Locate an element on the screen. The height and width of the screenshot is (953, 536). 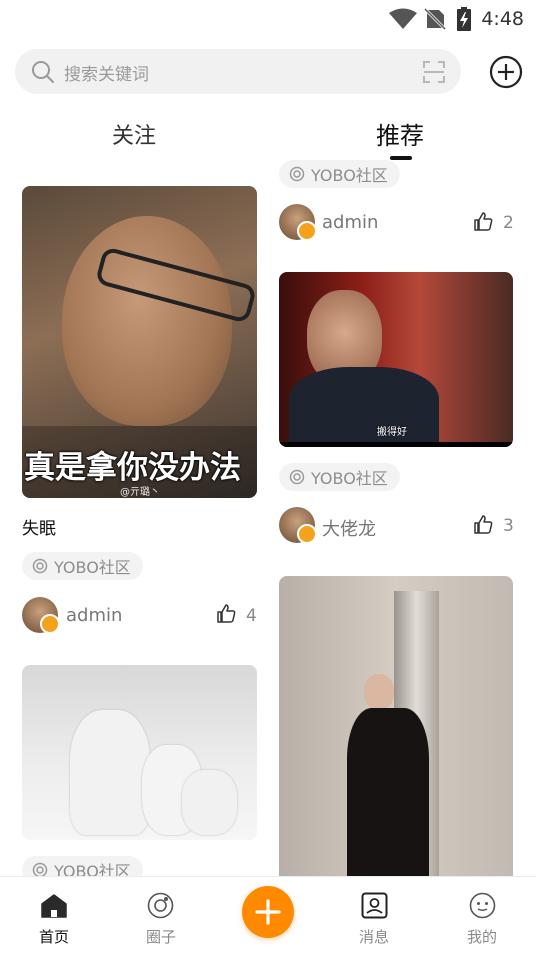
scan-icon is located at coordinates (434, 72).